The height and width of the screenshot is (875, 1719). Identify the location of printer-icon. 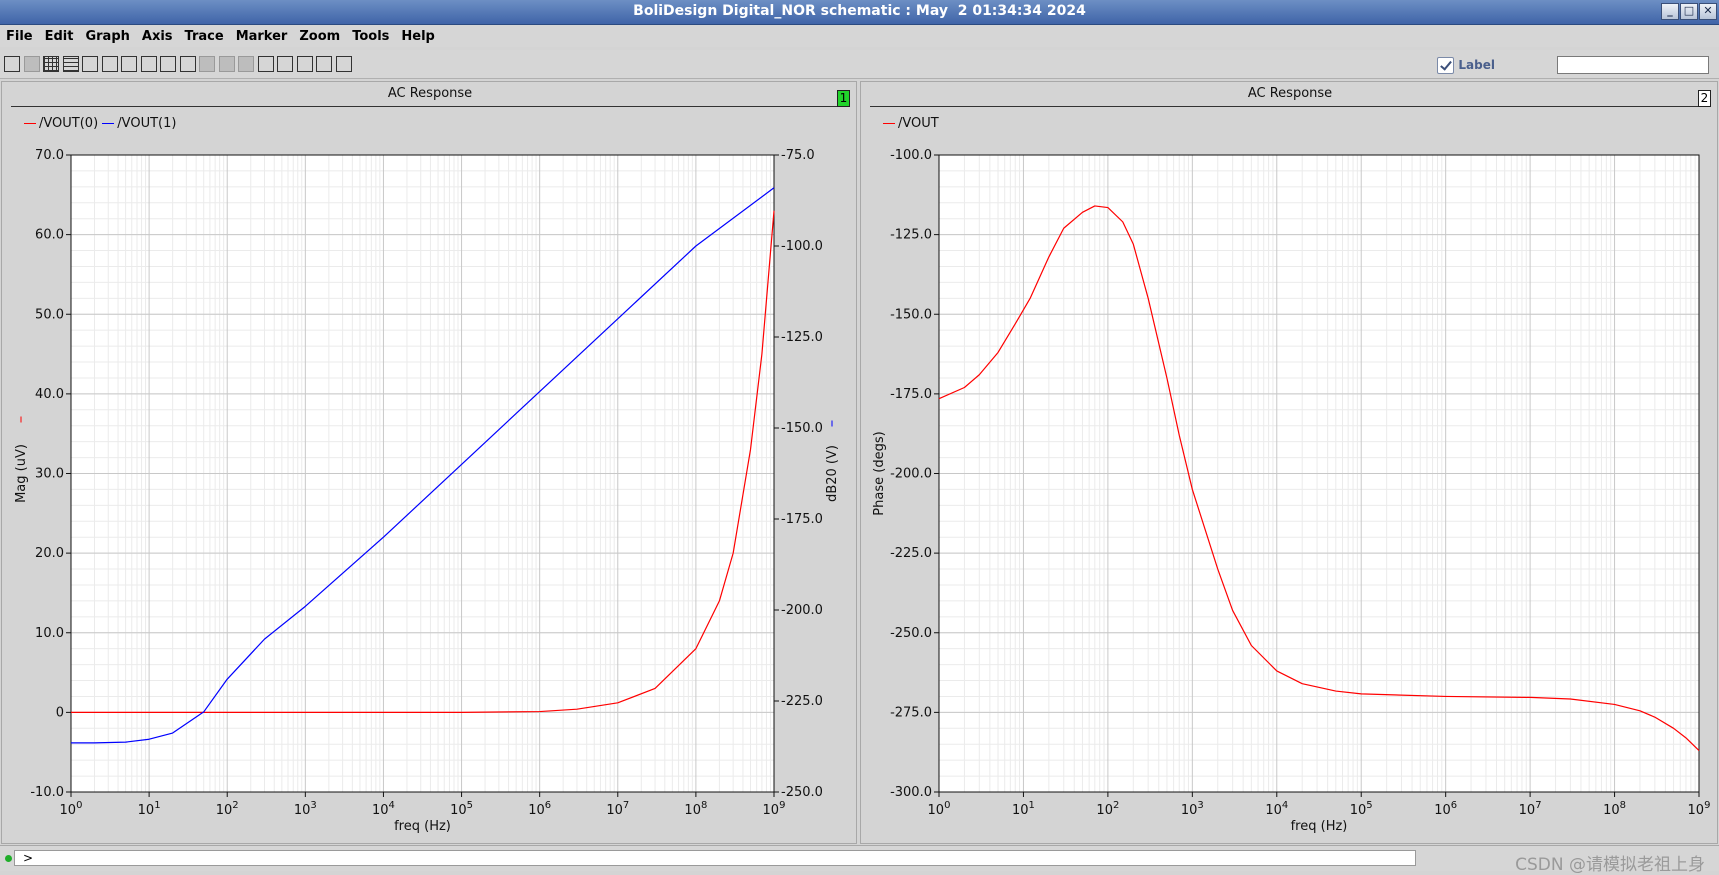
(12, 64).